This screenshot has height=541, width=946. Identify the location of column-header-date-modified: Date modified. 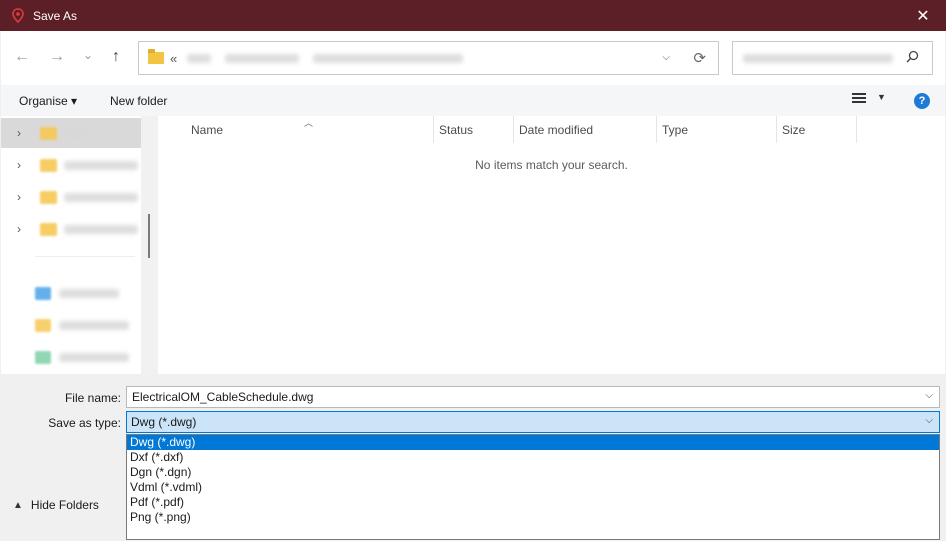
(585, 129).